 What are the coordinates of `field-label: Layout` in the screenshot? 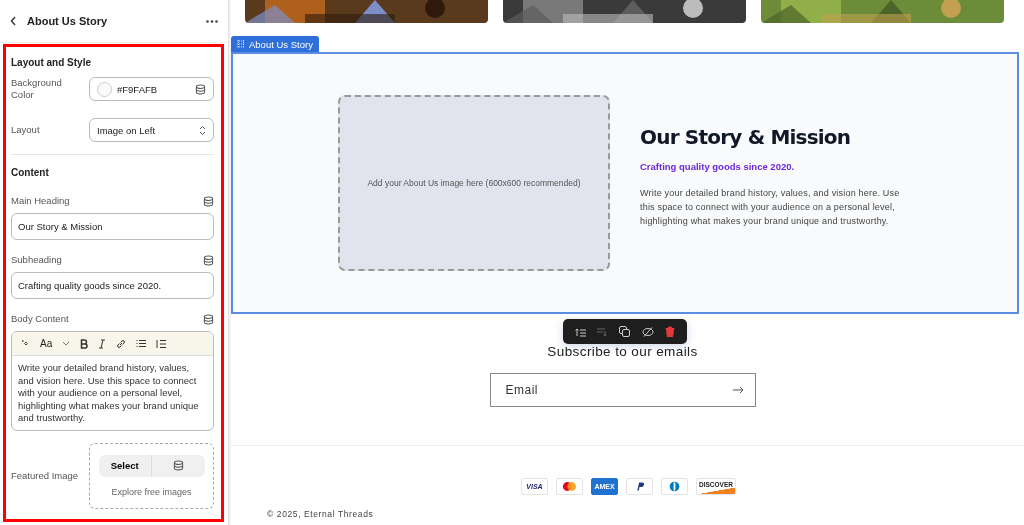 It's located at (25, 130).